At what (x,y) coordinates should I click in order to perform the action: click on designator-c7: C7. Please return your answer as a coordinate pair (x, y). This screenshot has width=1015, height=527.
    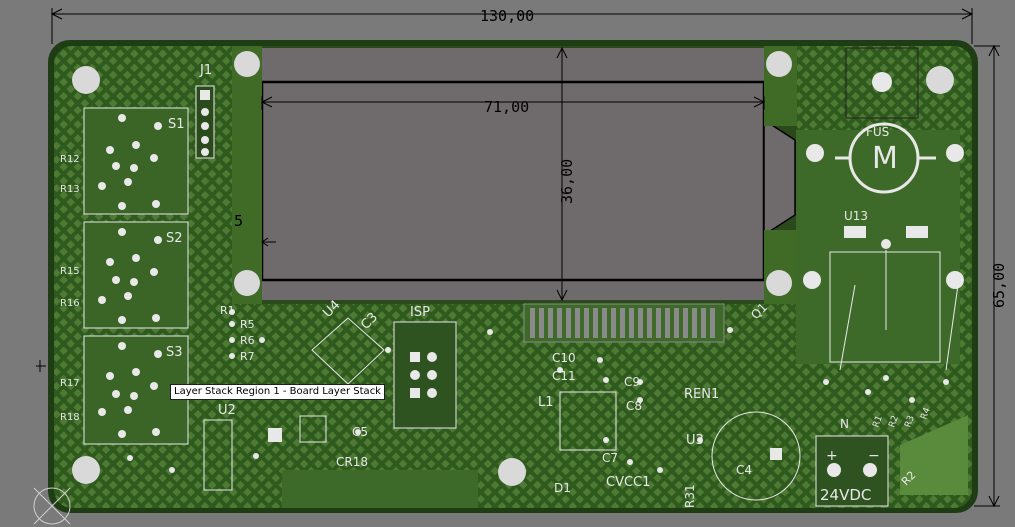
    Looking at the image, I should click on (610, 458).